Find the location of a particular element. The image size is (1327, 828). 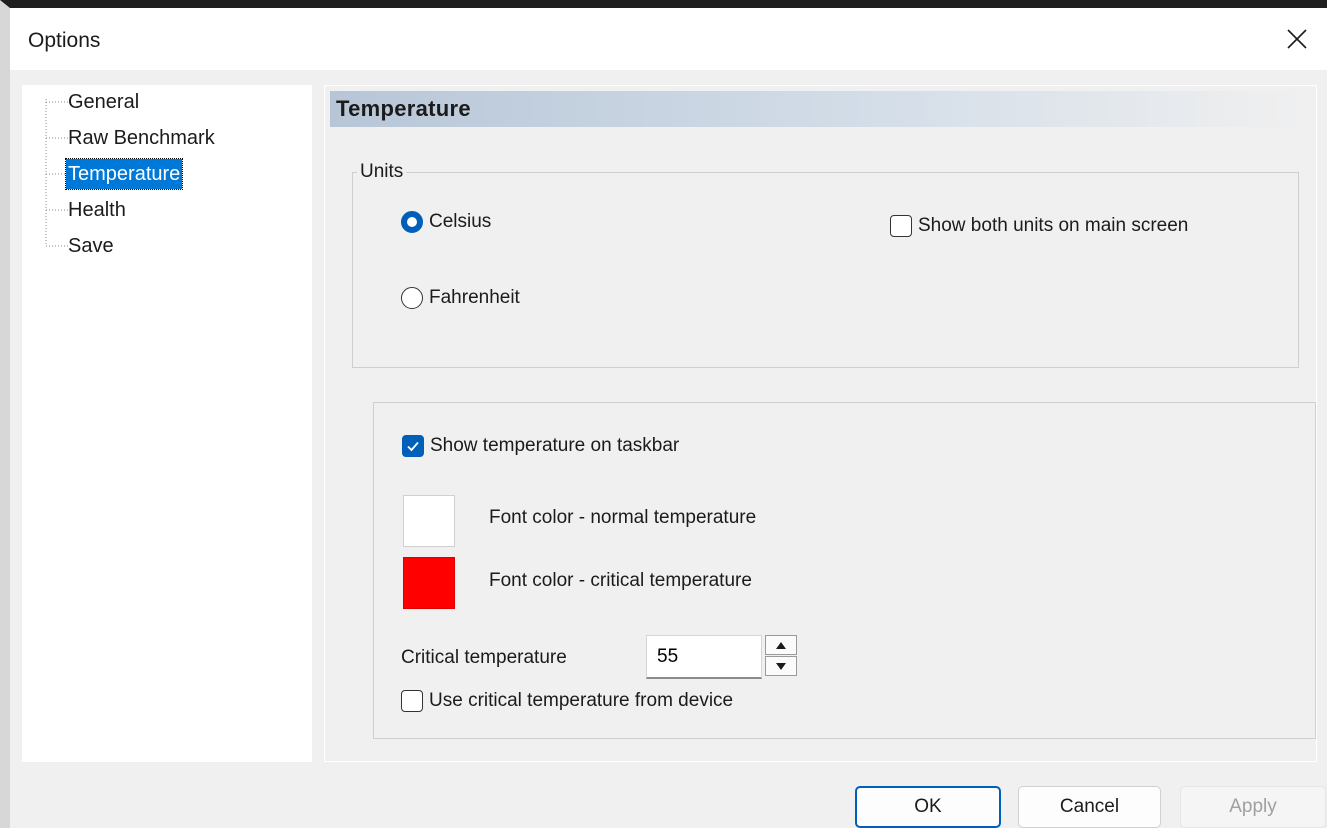

show-both-units-checkbox: Show both units on main screen is located at coordinates (1039, 226).